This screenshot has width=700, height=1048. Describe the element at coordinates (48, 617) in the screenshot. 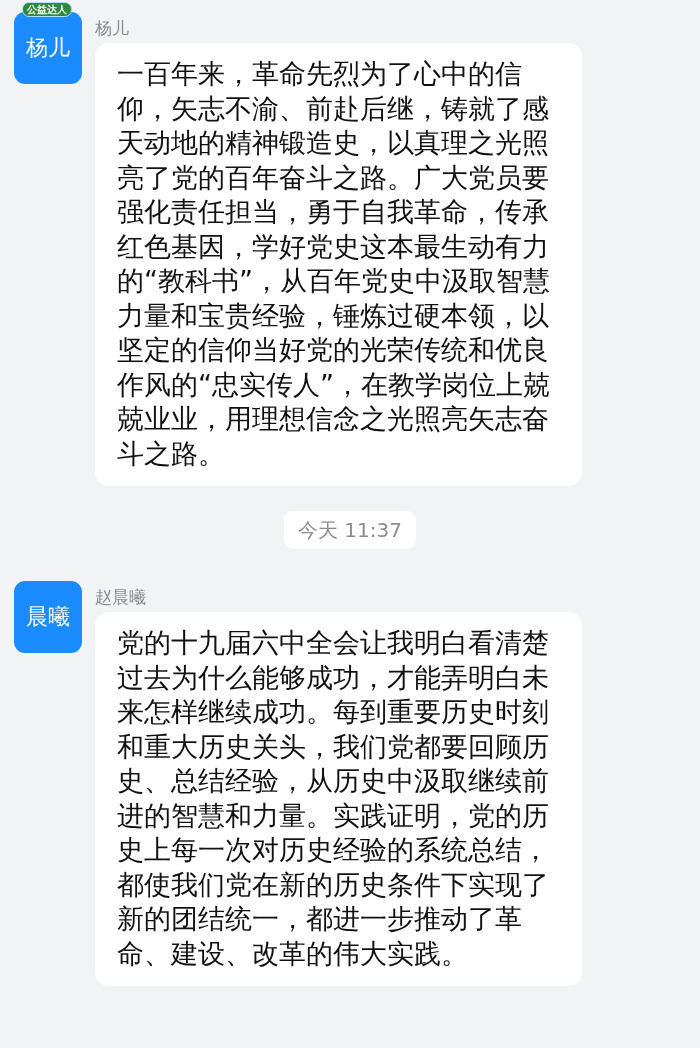

I see `avatar: 晨曦` at that location.